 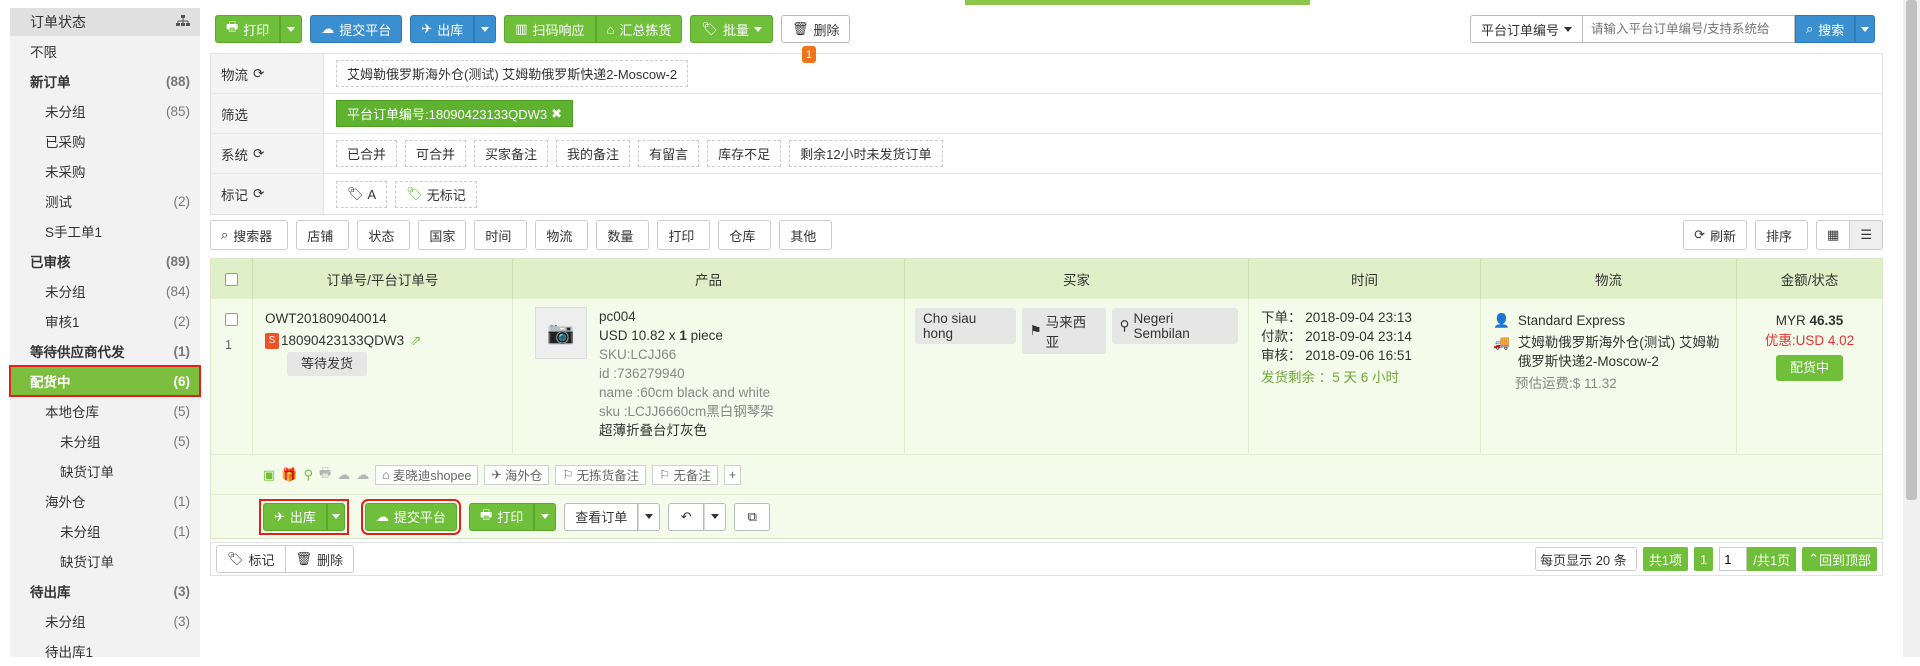 What do you see at coordinates (105, 111) in the screenshot?
I see `sidebar-item: 未分组 (85)` at bounding box center [105, 111].